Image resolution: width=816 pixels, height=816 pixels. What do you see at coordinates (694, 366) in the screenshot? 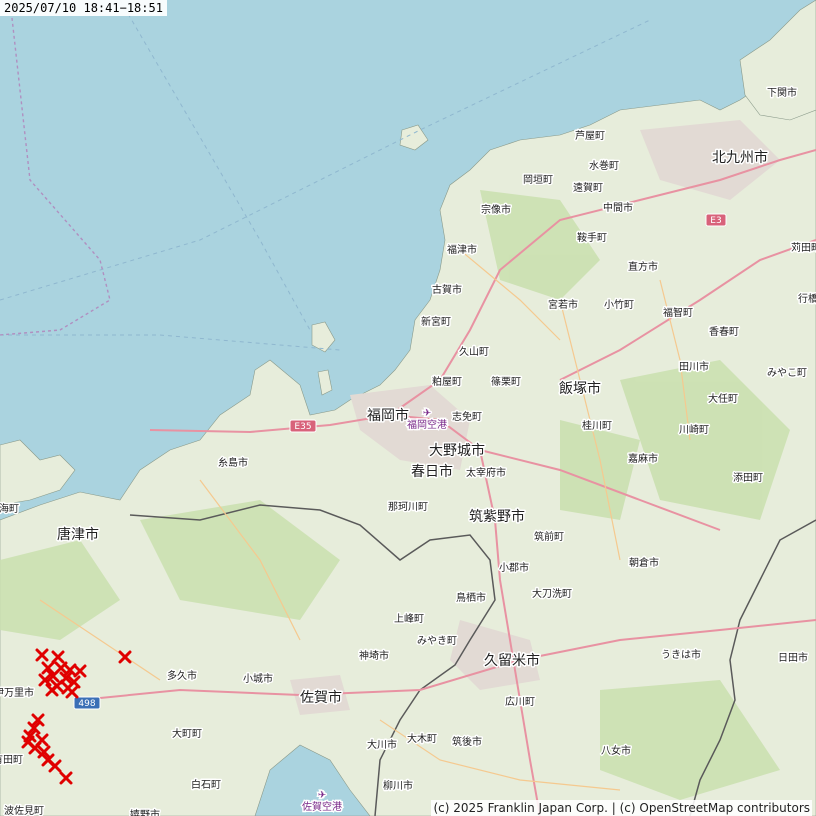
I see `city-label: 田川市` at bounding box center [694, 366].